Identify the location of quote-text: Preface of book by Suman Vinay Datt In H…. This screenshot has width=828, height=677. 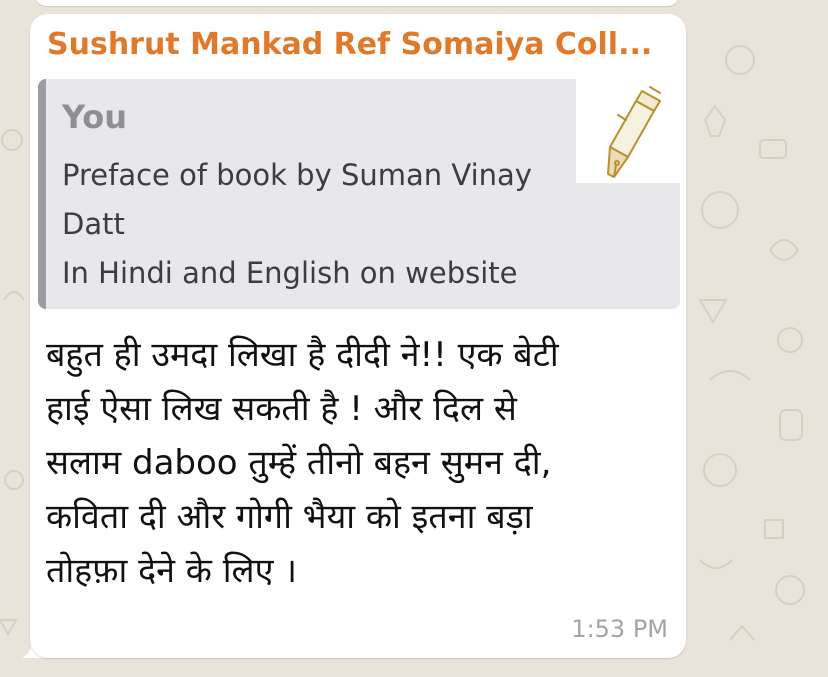
(319, 224).